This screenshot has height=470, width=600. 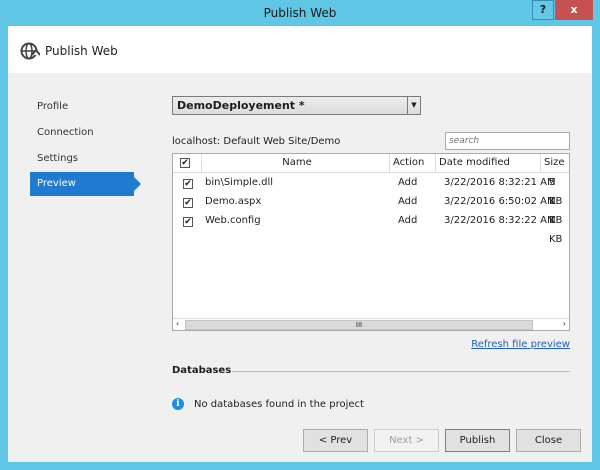 I want to click on horizontal-scrollbar: ‹ III ›, so click(x=371, y=324).